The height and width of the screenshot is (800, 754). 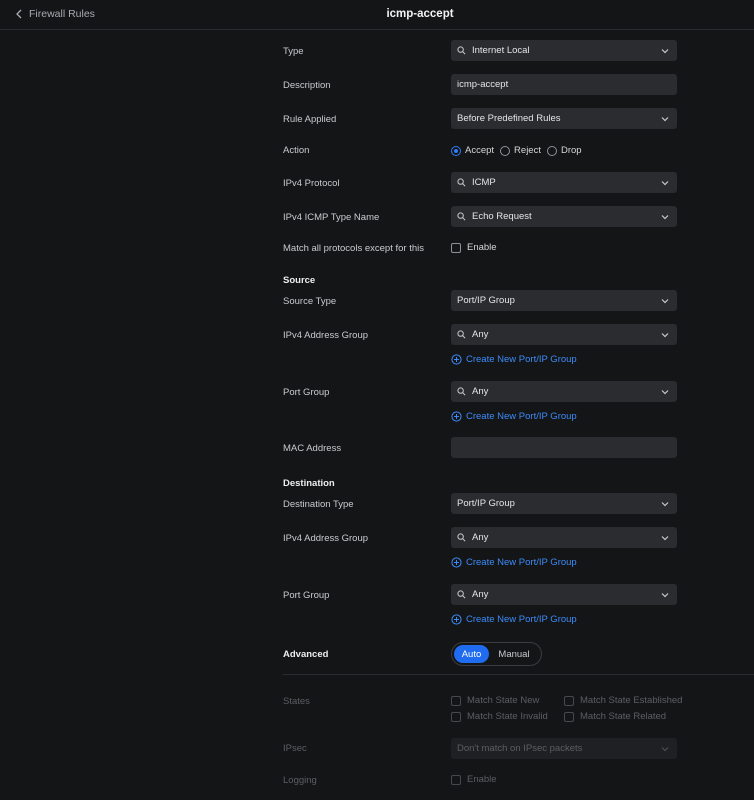 What do you see at coordinates (331, 217) in the screenshot?
I see `icmp-type-label: IPv4 ICMP Type Name` at bounding box center [331, 217].